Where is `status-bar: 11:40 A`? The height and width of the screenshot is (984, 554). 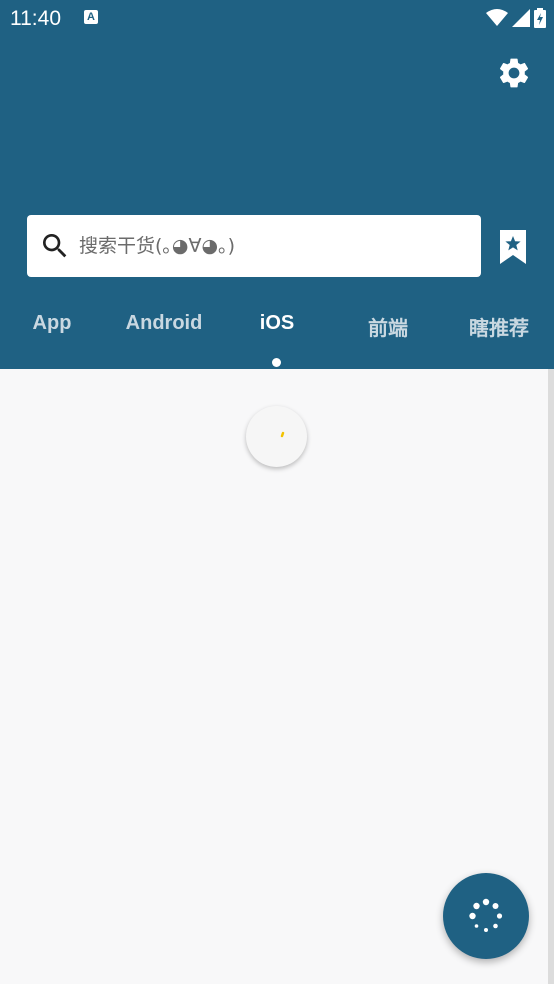
status-bar: 11:40 A is located at coordinates (277, 18).